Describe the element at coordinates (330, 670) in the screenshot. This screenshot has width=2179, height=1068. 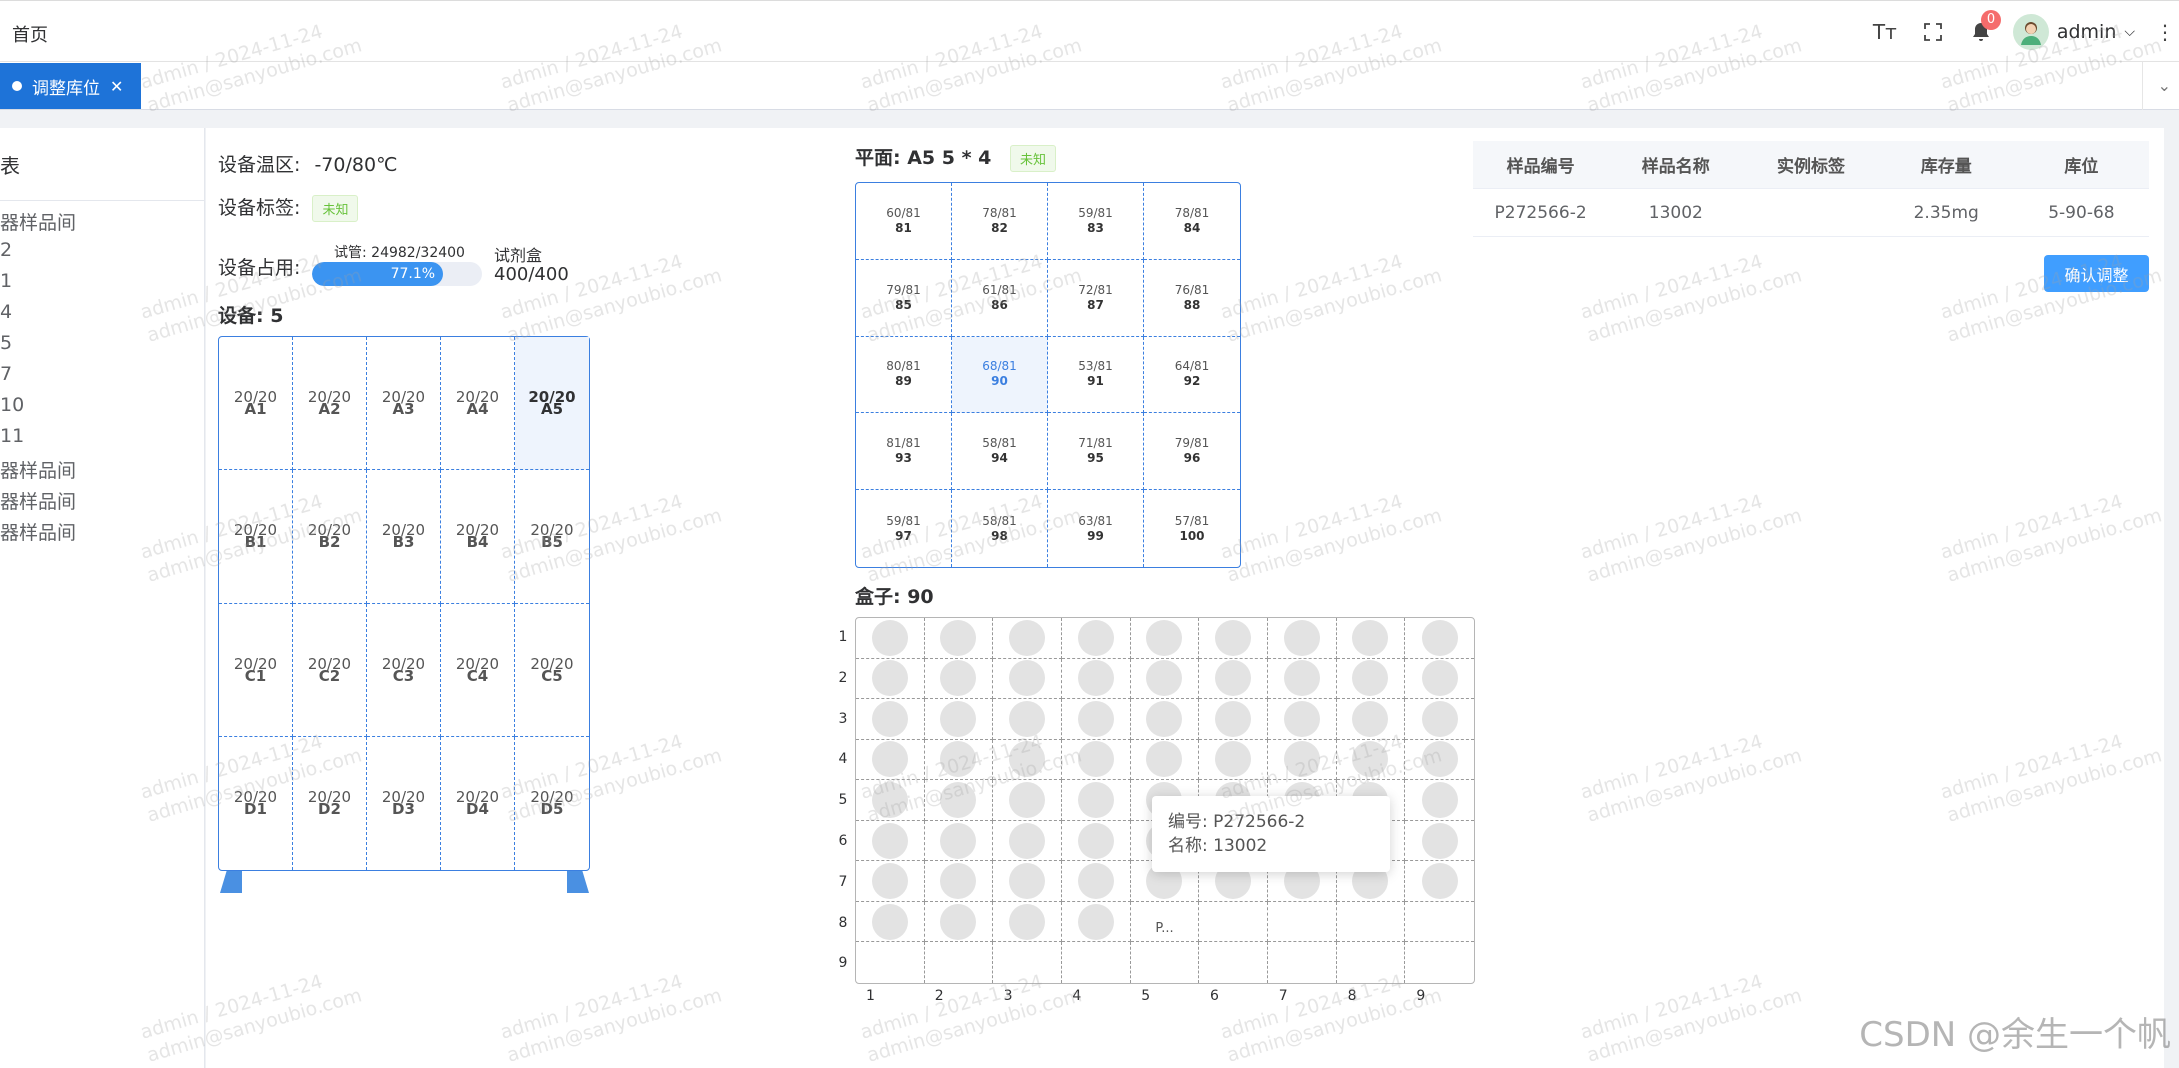
I see `device-cell: 20/20 C2` at that location.